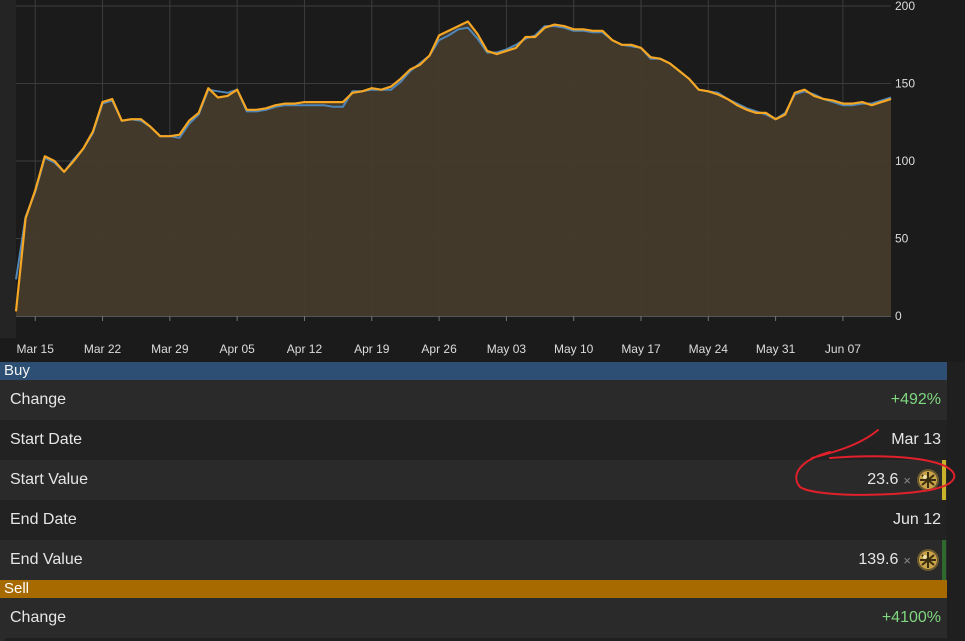  I want to click on buy-change-row: Change +492%, so click(473, 400).